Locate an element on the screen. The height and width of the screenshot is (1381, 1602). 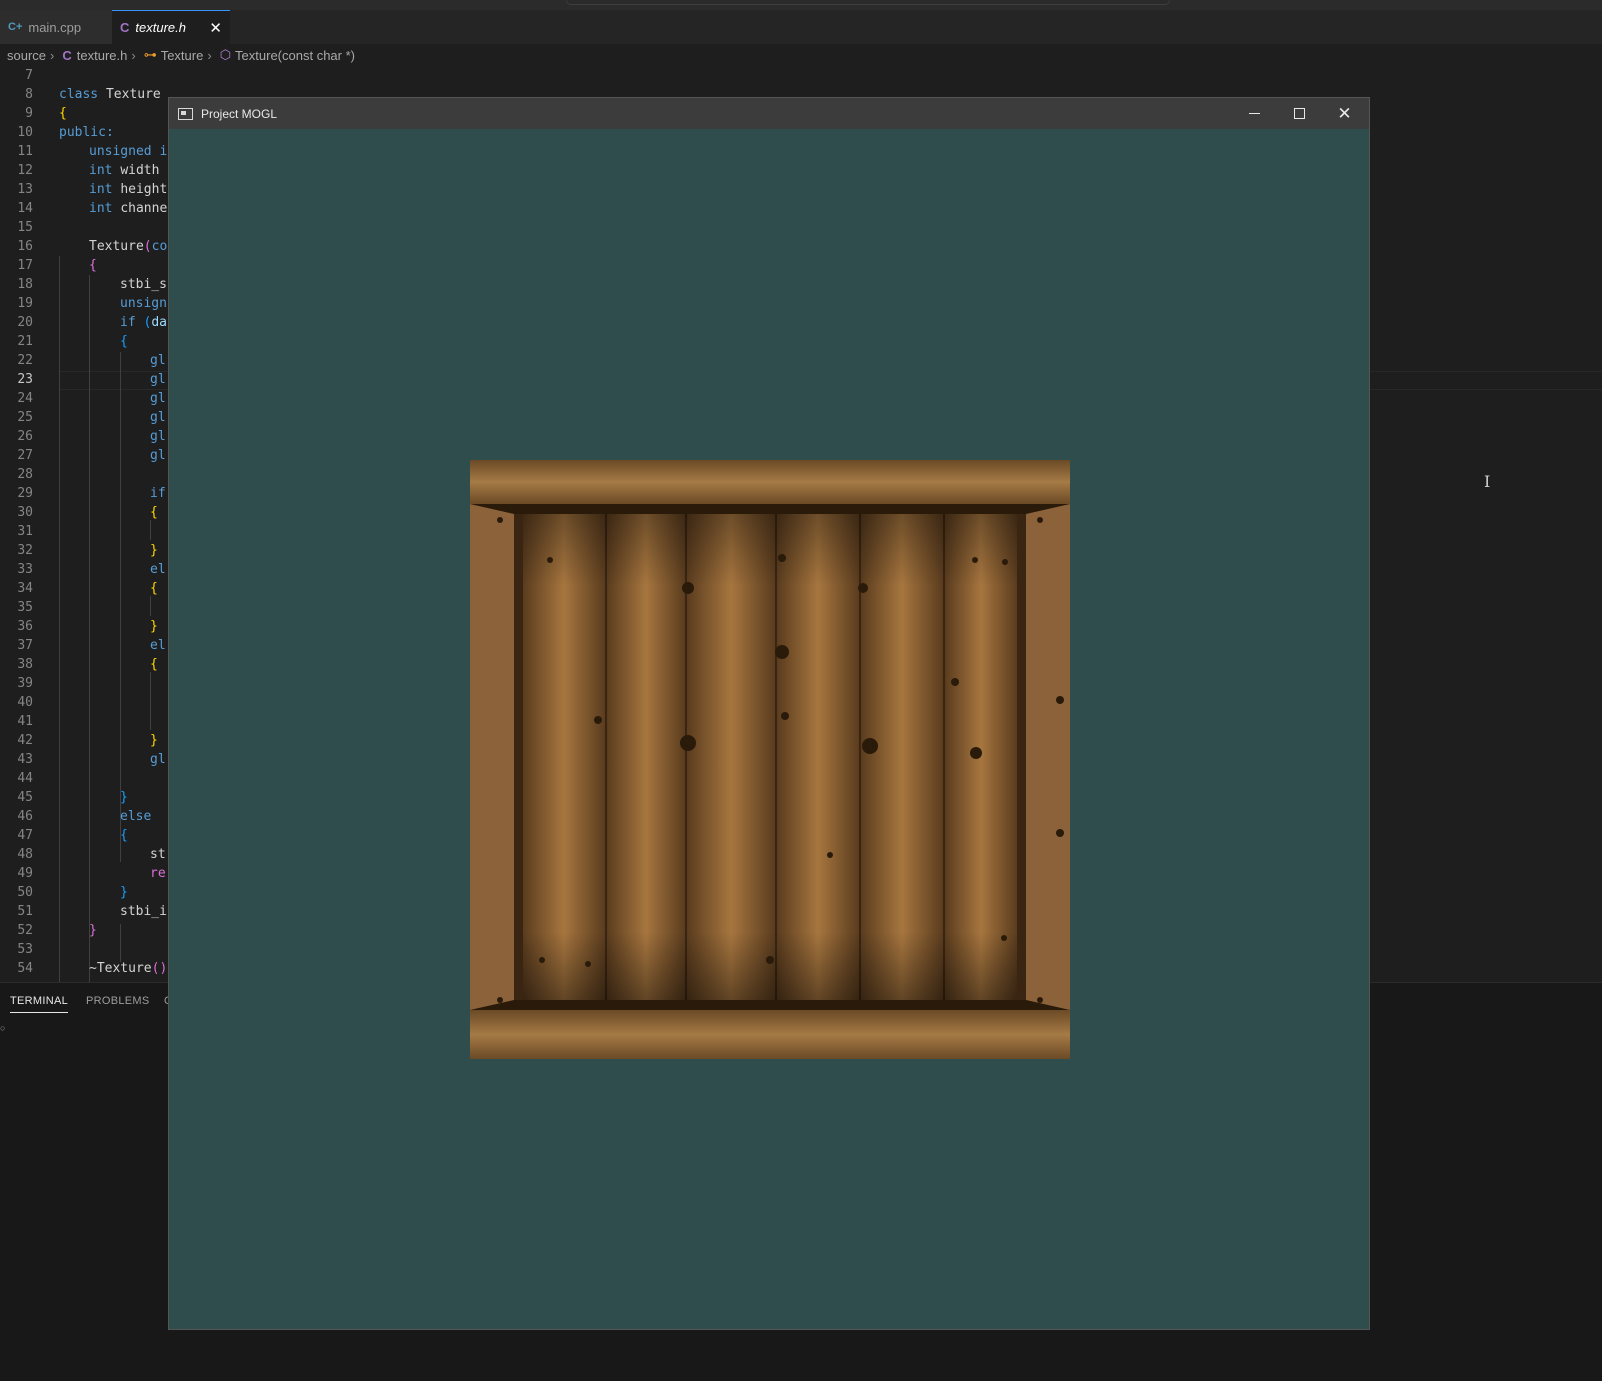
tab-terminal: TERMINAL is located at coordinates (39, 1004).